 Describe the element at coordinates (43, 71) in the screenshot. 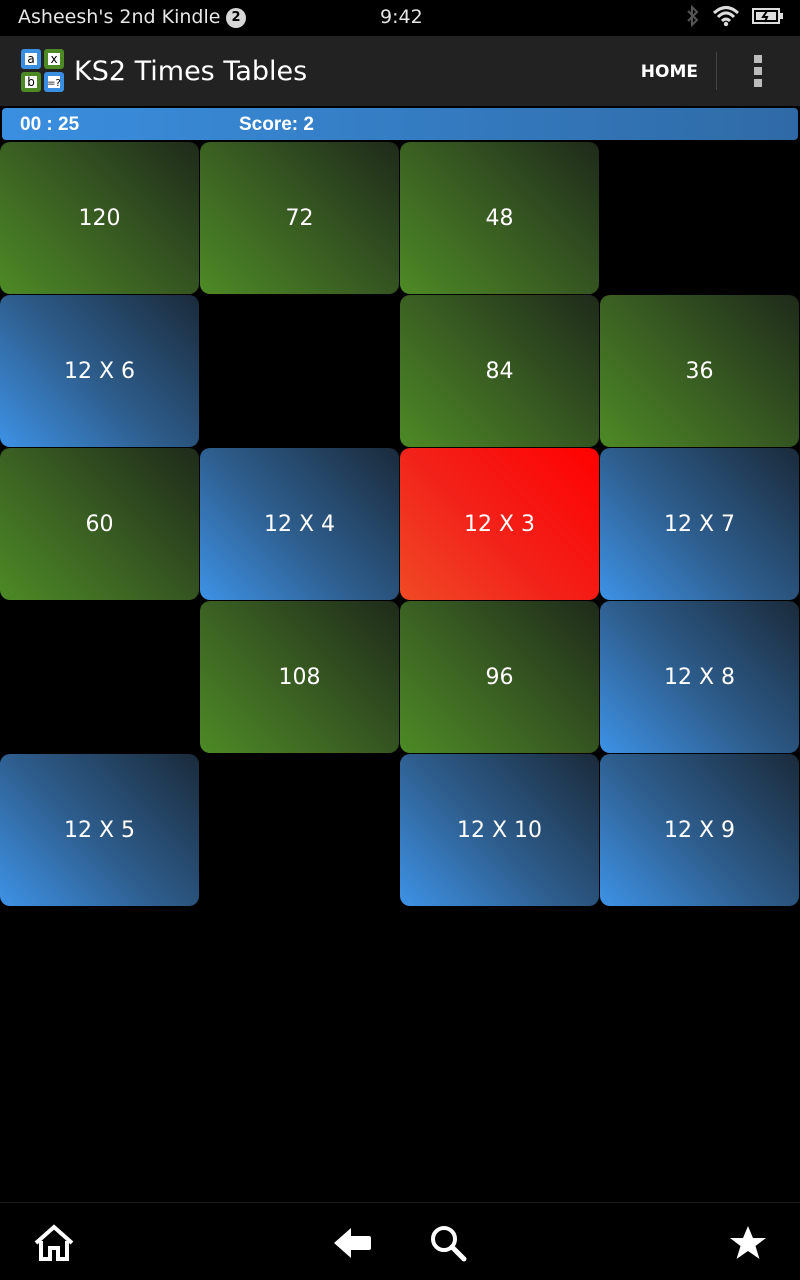

I see `app-logo: a x b =?` at that location.